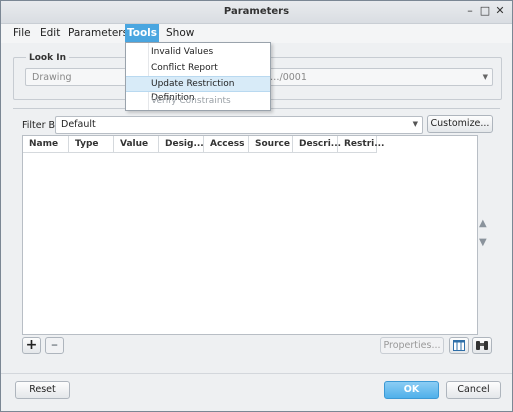  What do you see at coordinates (381, 77) in the screenshot?
I see `look-in-object-select: …/0001 ▼` at bounding box center [381, 77].